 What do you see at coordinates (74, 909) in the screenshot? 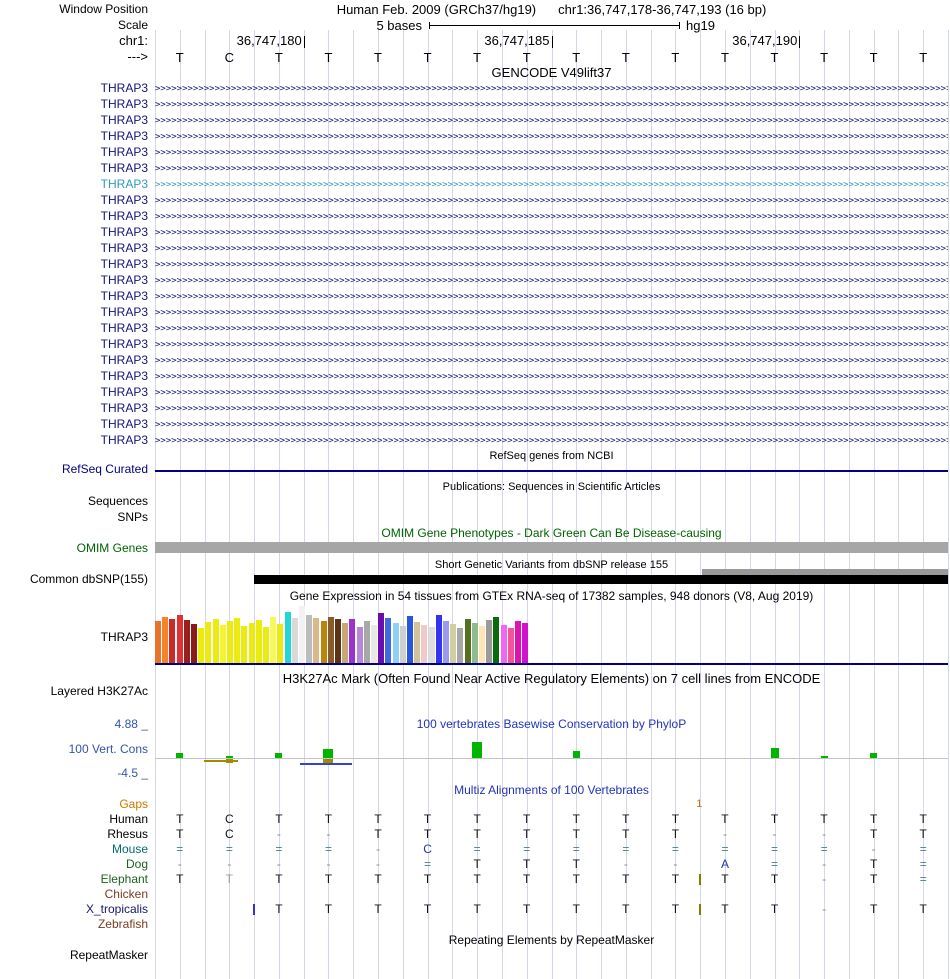
I see `multiz-species-label: X_tropicalis` at bounding box center [74, 909].